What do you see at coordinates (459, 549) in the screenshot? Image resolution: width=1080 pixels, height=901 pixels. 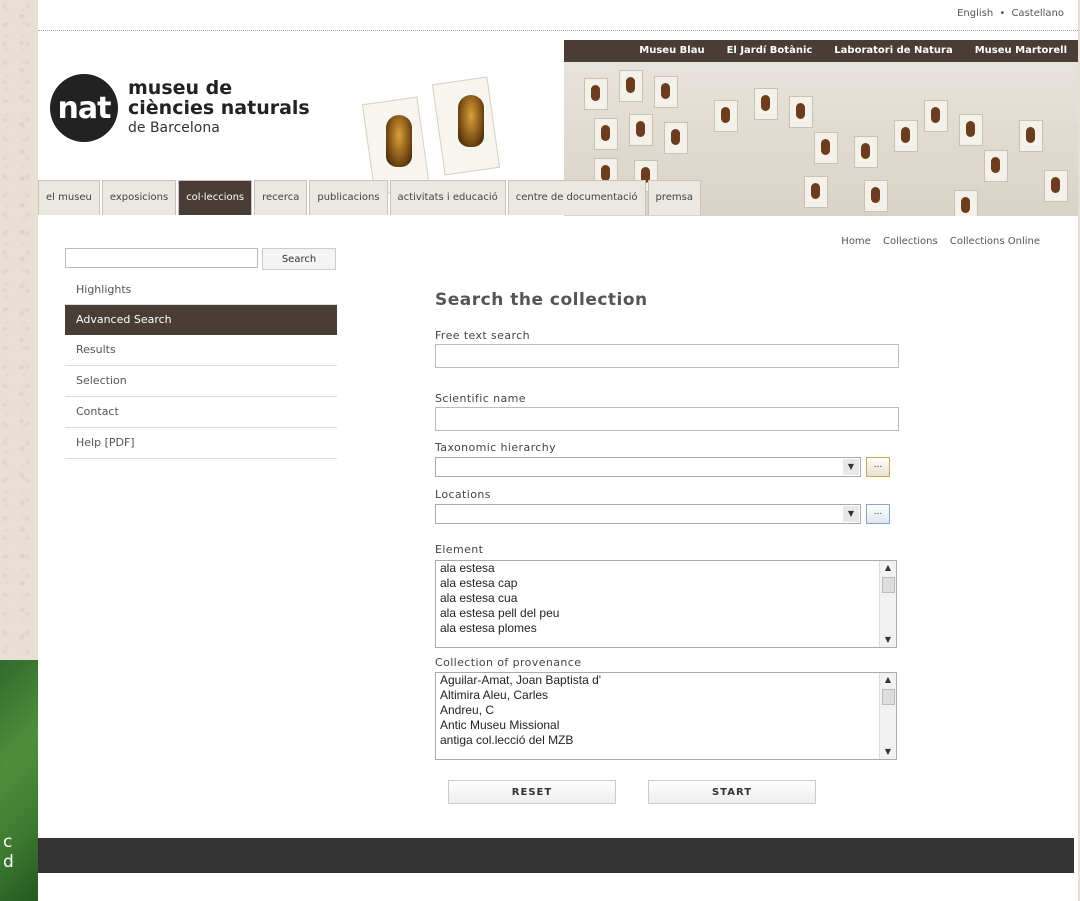 I see `element-label: Element` at bounding box center [459, 549].